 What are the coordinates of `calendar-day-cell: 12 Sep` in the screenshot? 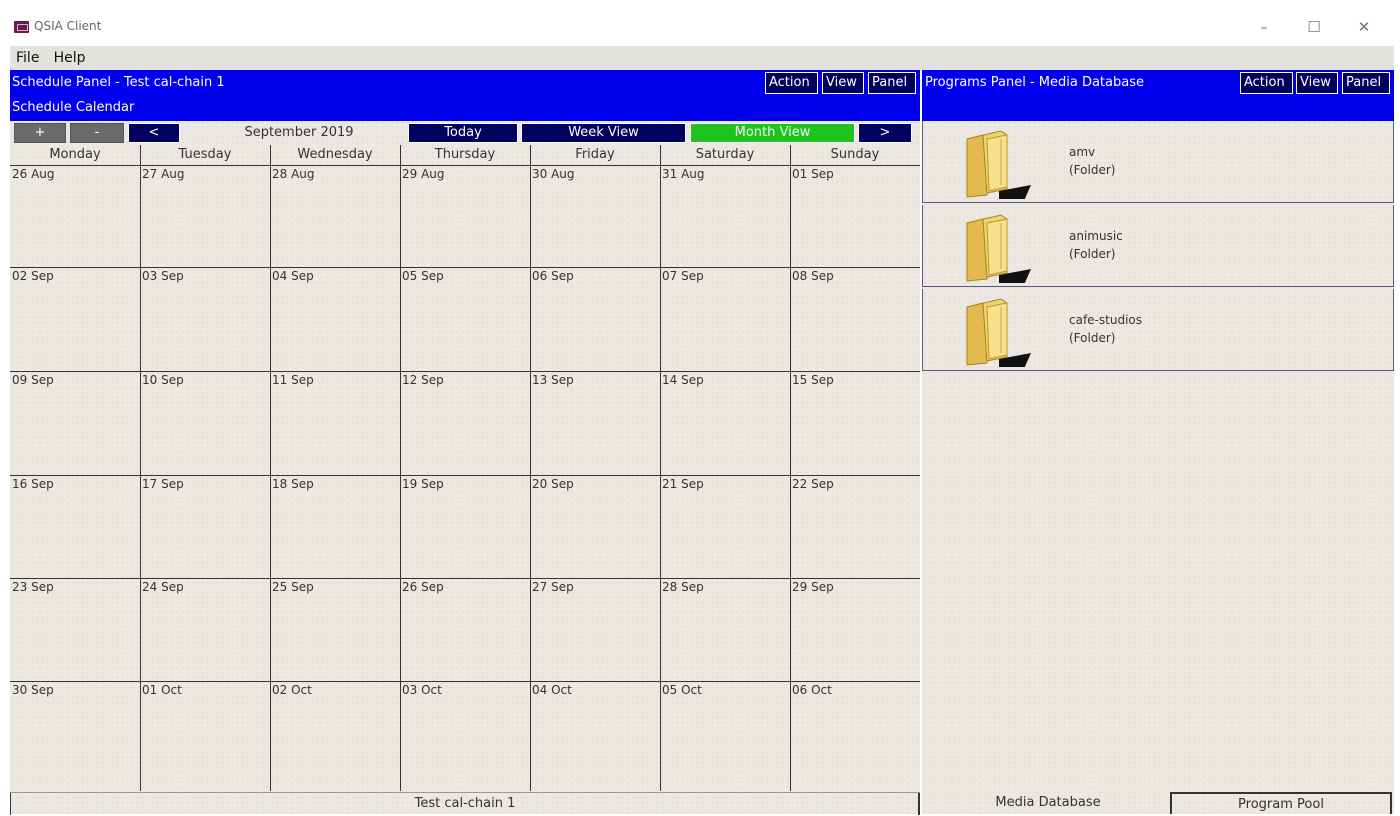 It's located at (464, 423).